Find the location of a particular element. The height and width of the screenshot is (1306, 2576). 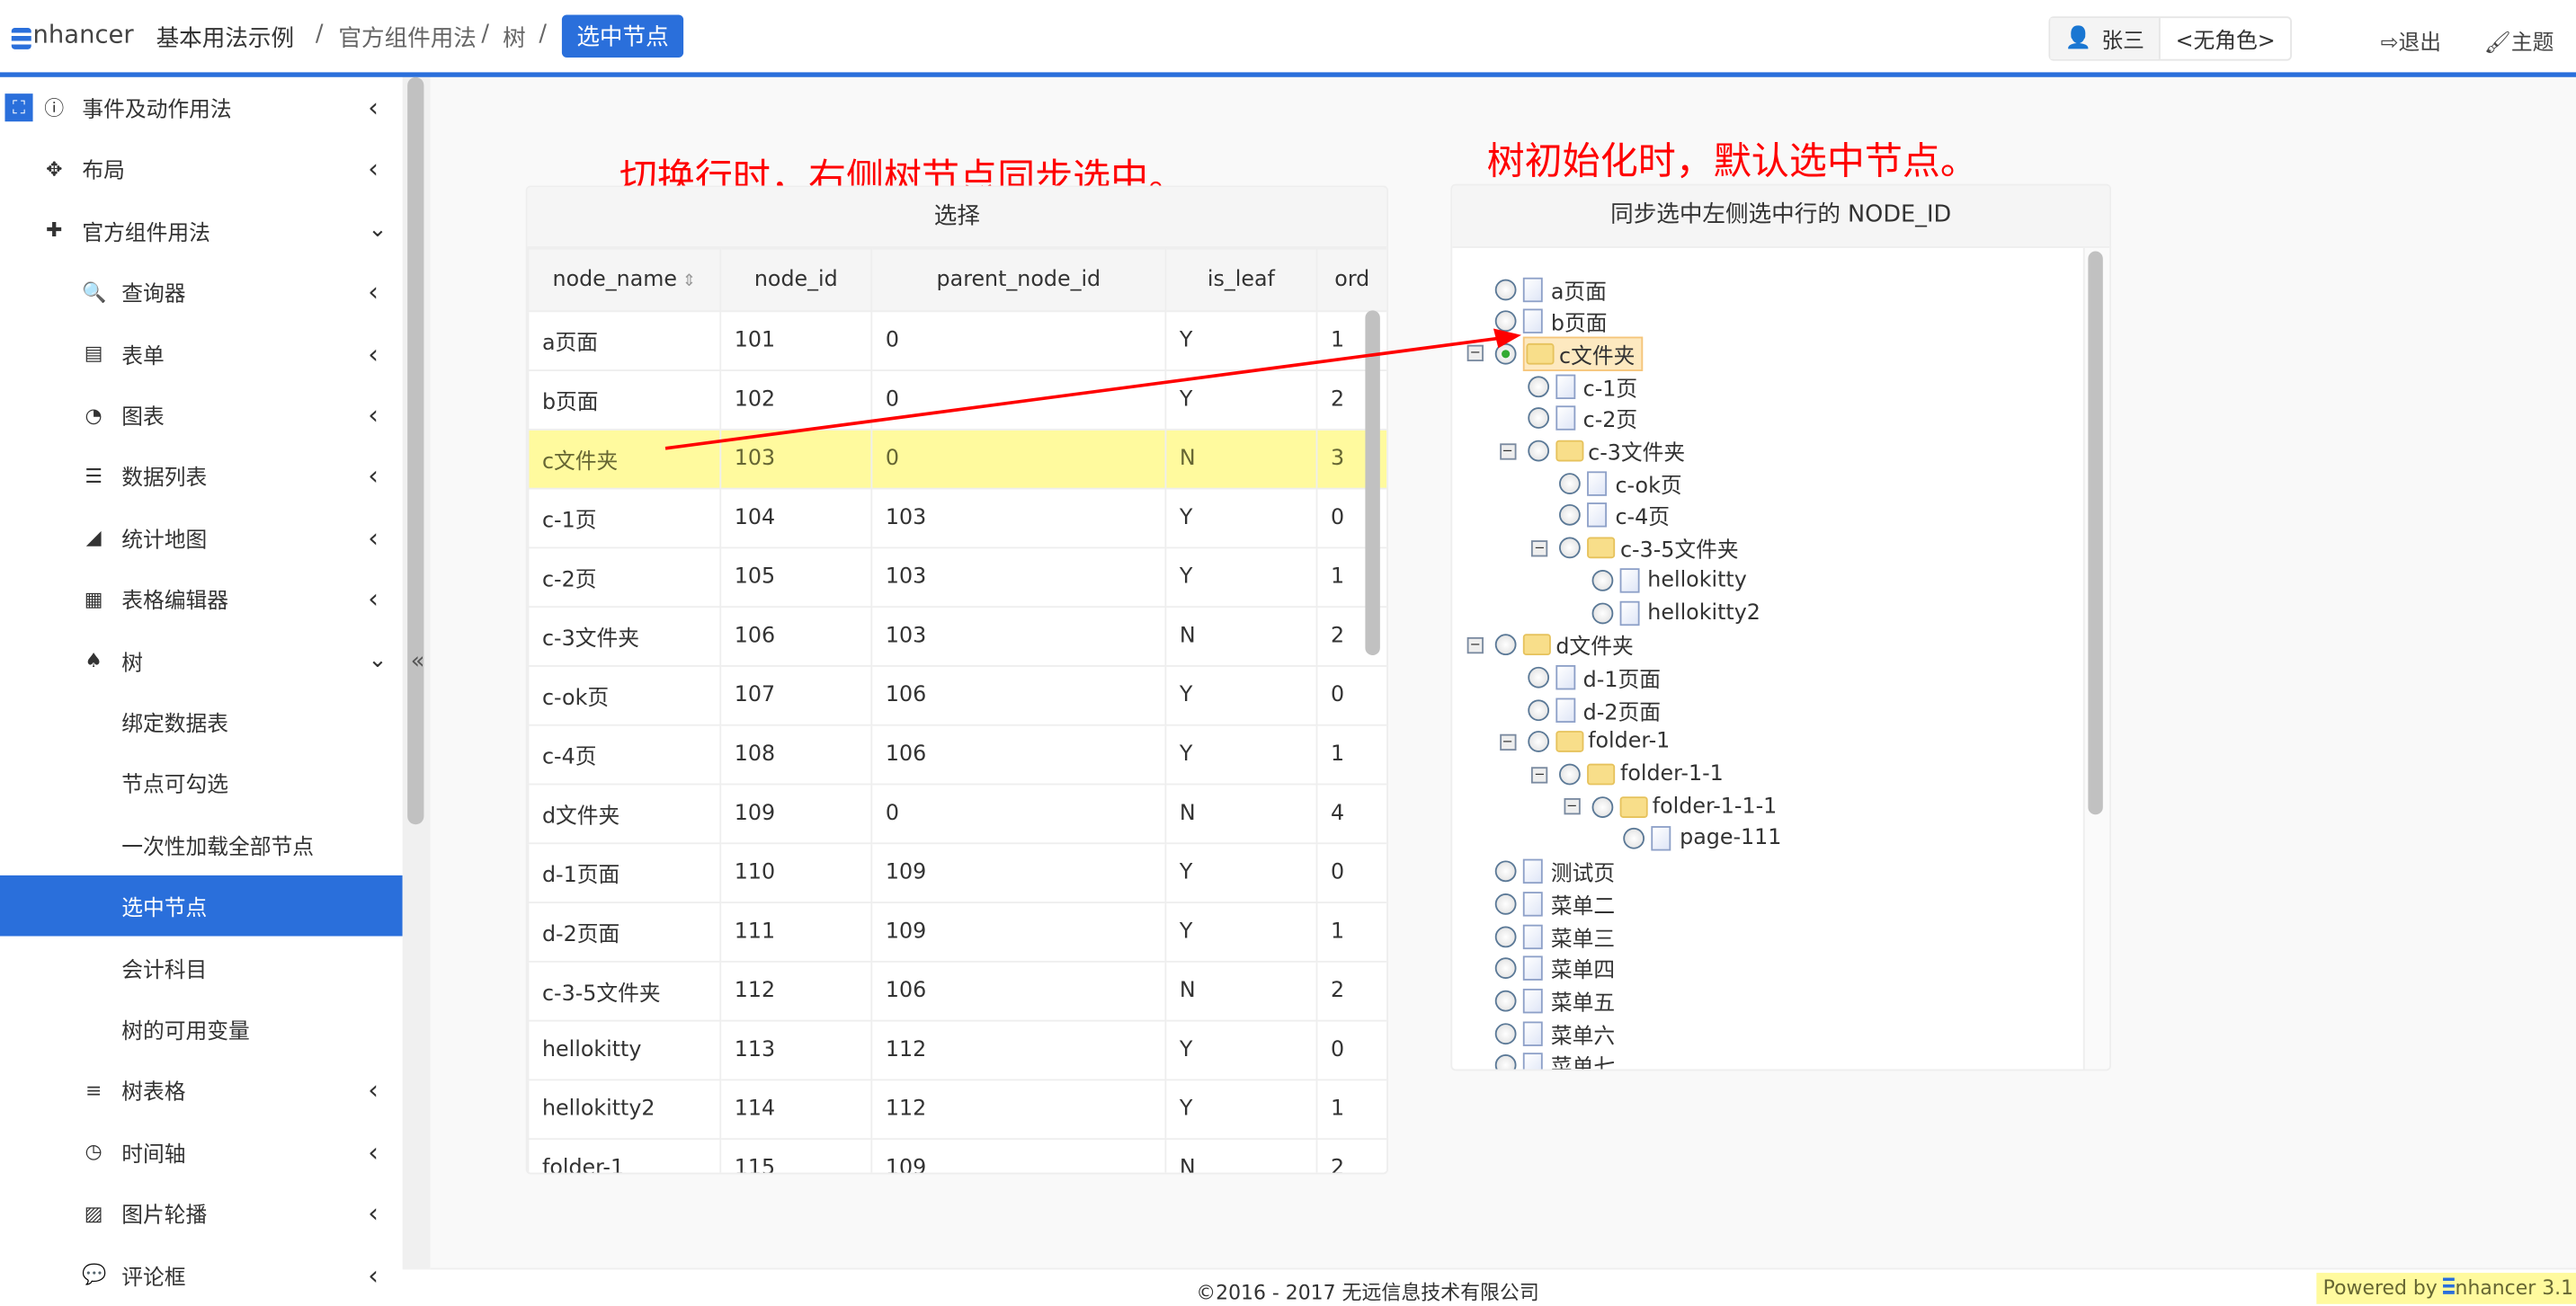

copyright: ©2016 - 2017 无远信息技术有限公司 is located at coordinates (1368, 1292).